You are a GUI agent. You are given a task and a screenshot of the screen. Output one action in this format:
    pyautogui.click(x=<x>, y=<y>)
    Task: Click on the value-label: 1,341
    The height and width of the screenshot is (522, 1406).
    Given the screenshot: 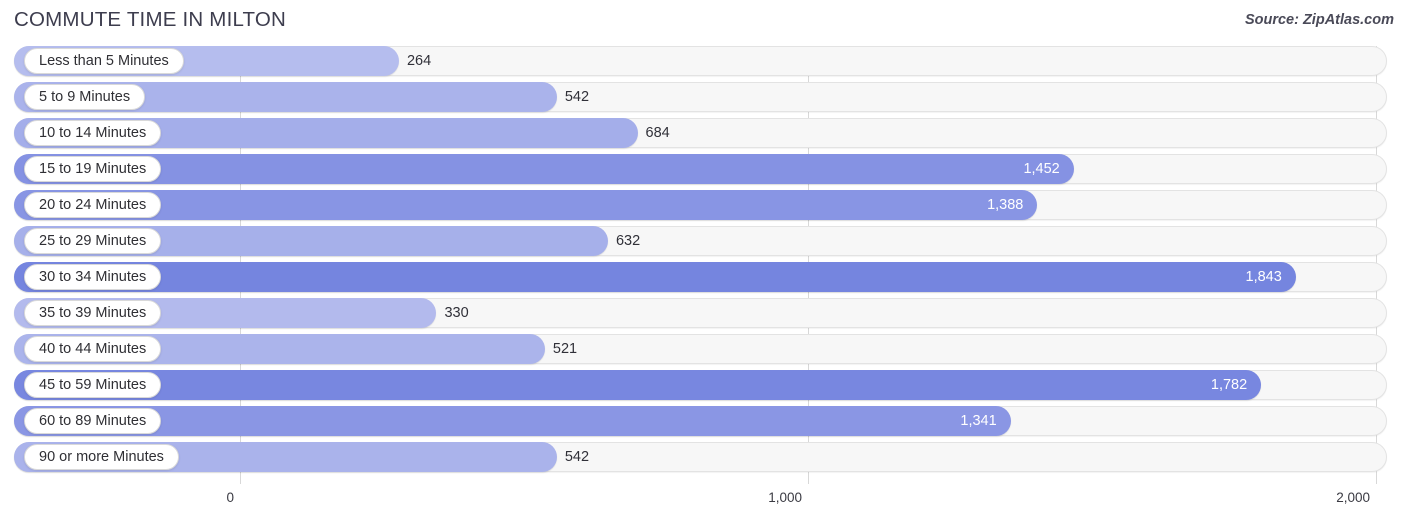 What is the action you would take?
    pyautogui.click(x=978, y=421)
    